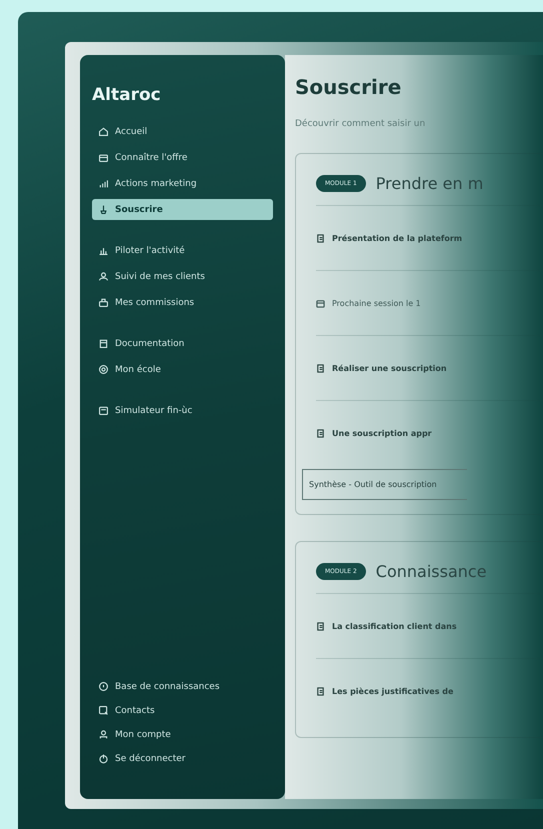 The image size is (543, 829). I want to click on lesson-link: Une souscription appr, so click(382, 433).